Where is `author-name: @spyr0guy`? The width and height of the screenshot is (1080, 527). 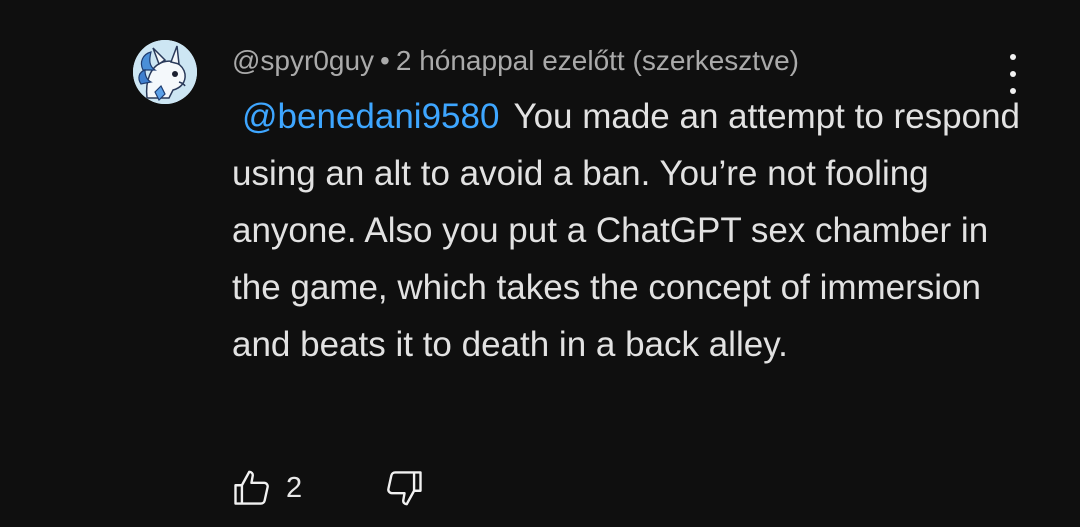
author-name: @spyr0guy is located at coordinates (303, 60).